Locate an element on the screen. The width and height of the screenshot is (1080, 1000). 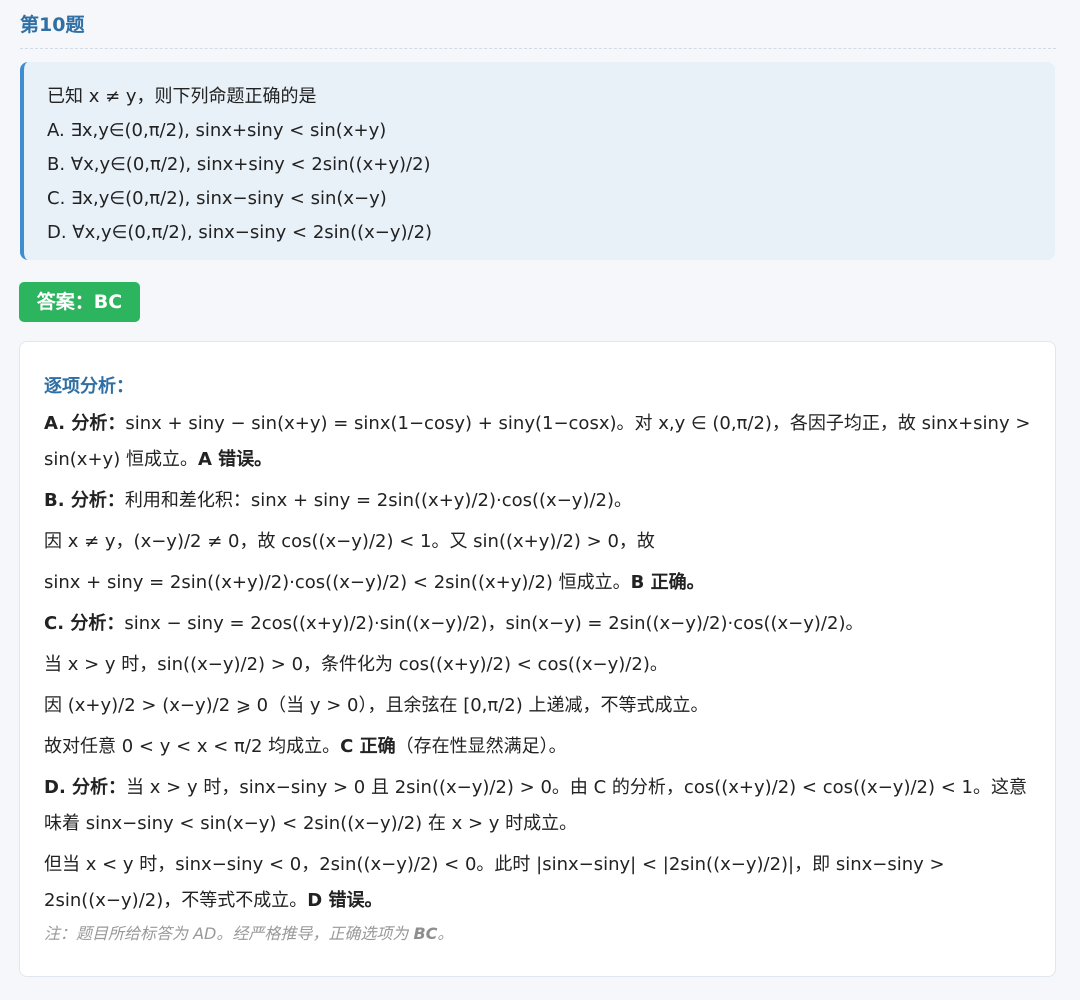
analysis-c-text-4-suffix: （存在性显然满足）。 is located at coordinates (481, 746).